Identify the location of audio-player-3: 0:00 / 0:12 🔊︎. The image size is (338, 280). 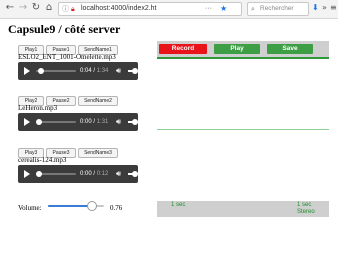
(78, 174).